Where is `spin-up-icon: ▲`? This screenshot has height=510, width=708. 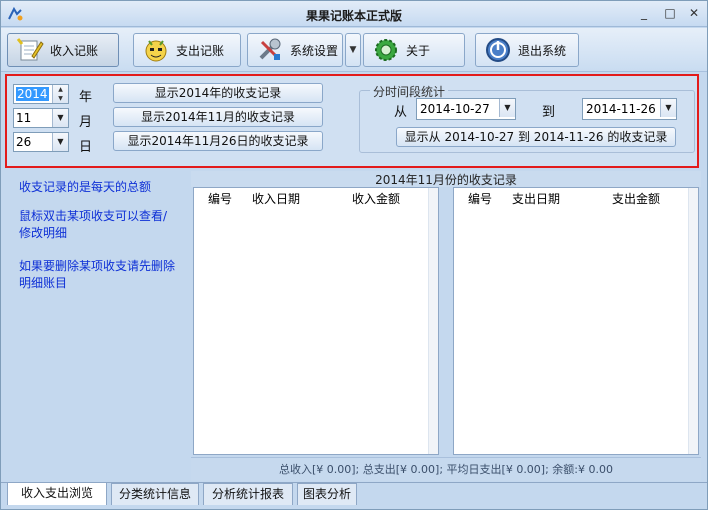
spin-up-icon: ▲ is located at coordinates (60, 89).